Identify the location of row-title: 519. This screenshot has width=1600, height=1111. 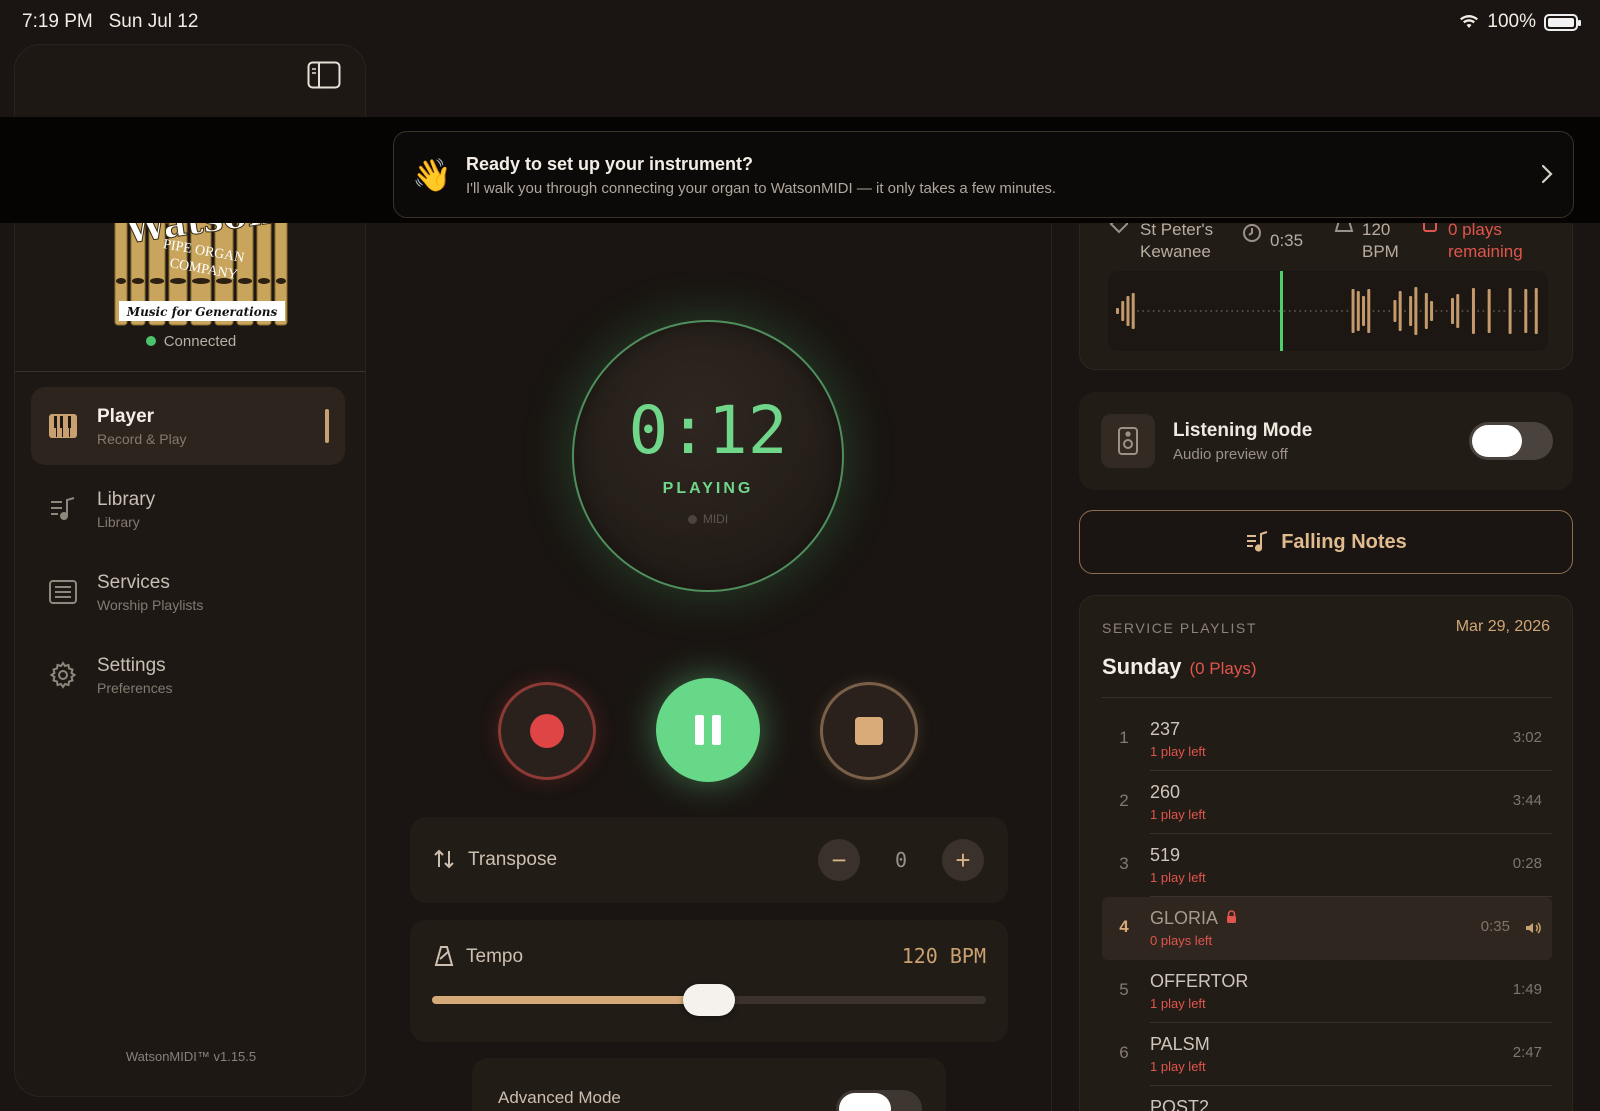
(1165, 855).